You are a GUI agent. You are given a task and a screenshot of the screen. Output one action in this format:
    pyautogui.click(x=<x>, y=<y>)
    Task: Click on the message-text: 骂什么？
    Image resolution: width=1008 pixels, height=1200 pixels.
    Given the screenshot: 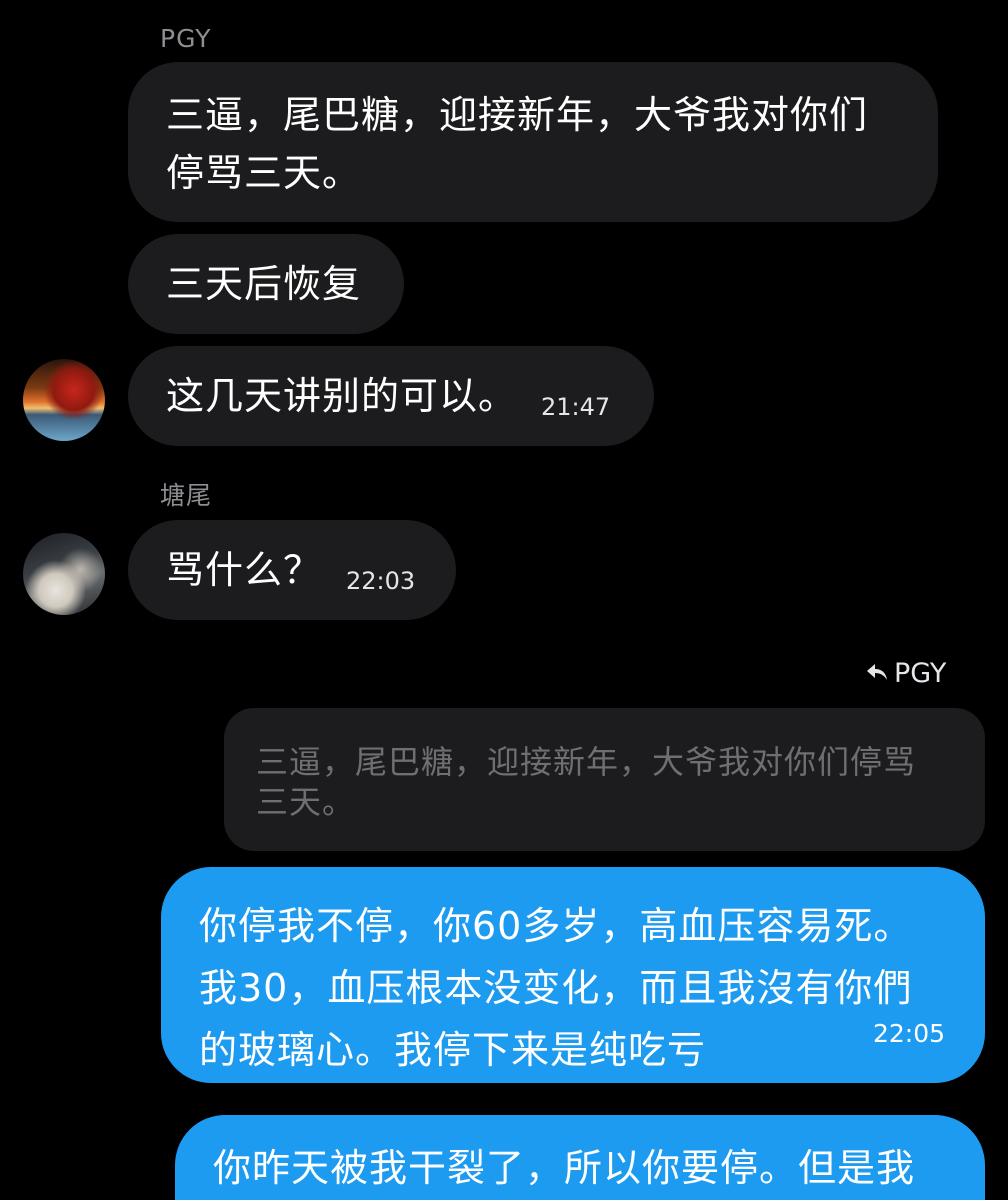 What is the action you would take?
    pyautogui.click(x=244, y=570)
    